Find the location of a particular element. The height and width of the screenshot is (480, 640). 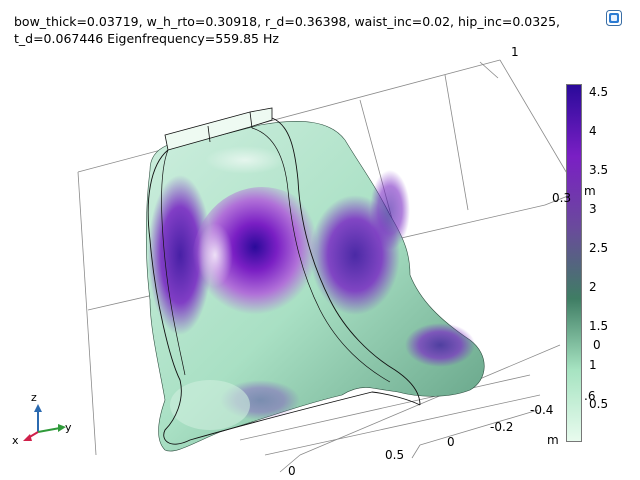

colorbar-unit: m is located at coordinates (590, 191).